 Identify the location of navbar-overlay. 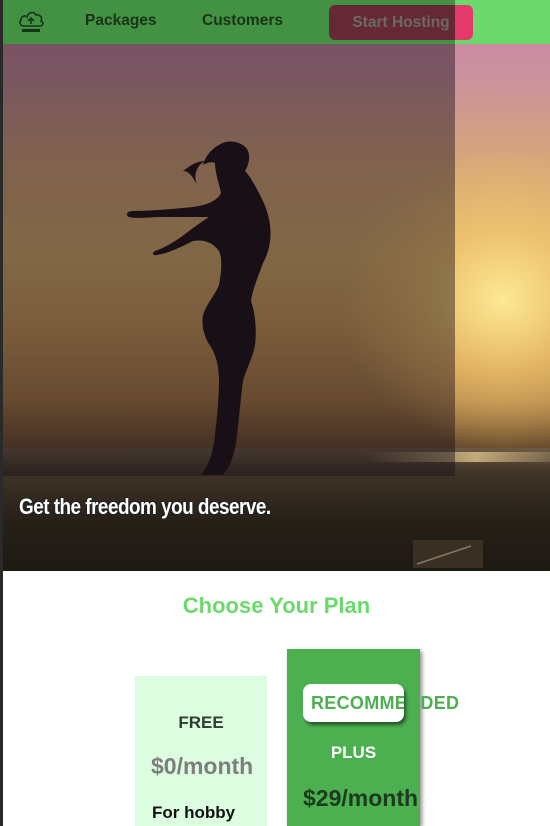
(229, 22).